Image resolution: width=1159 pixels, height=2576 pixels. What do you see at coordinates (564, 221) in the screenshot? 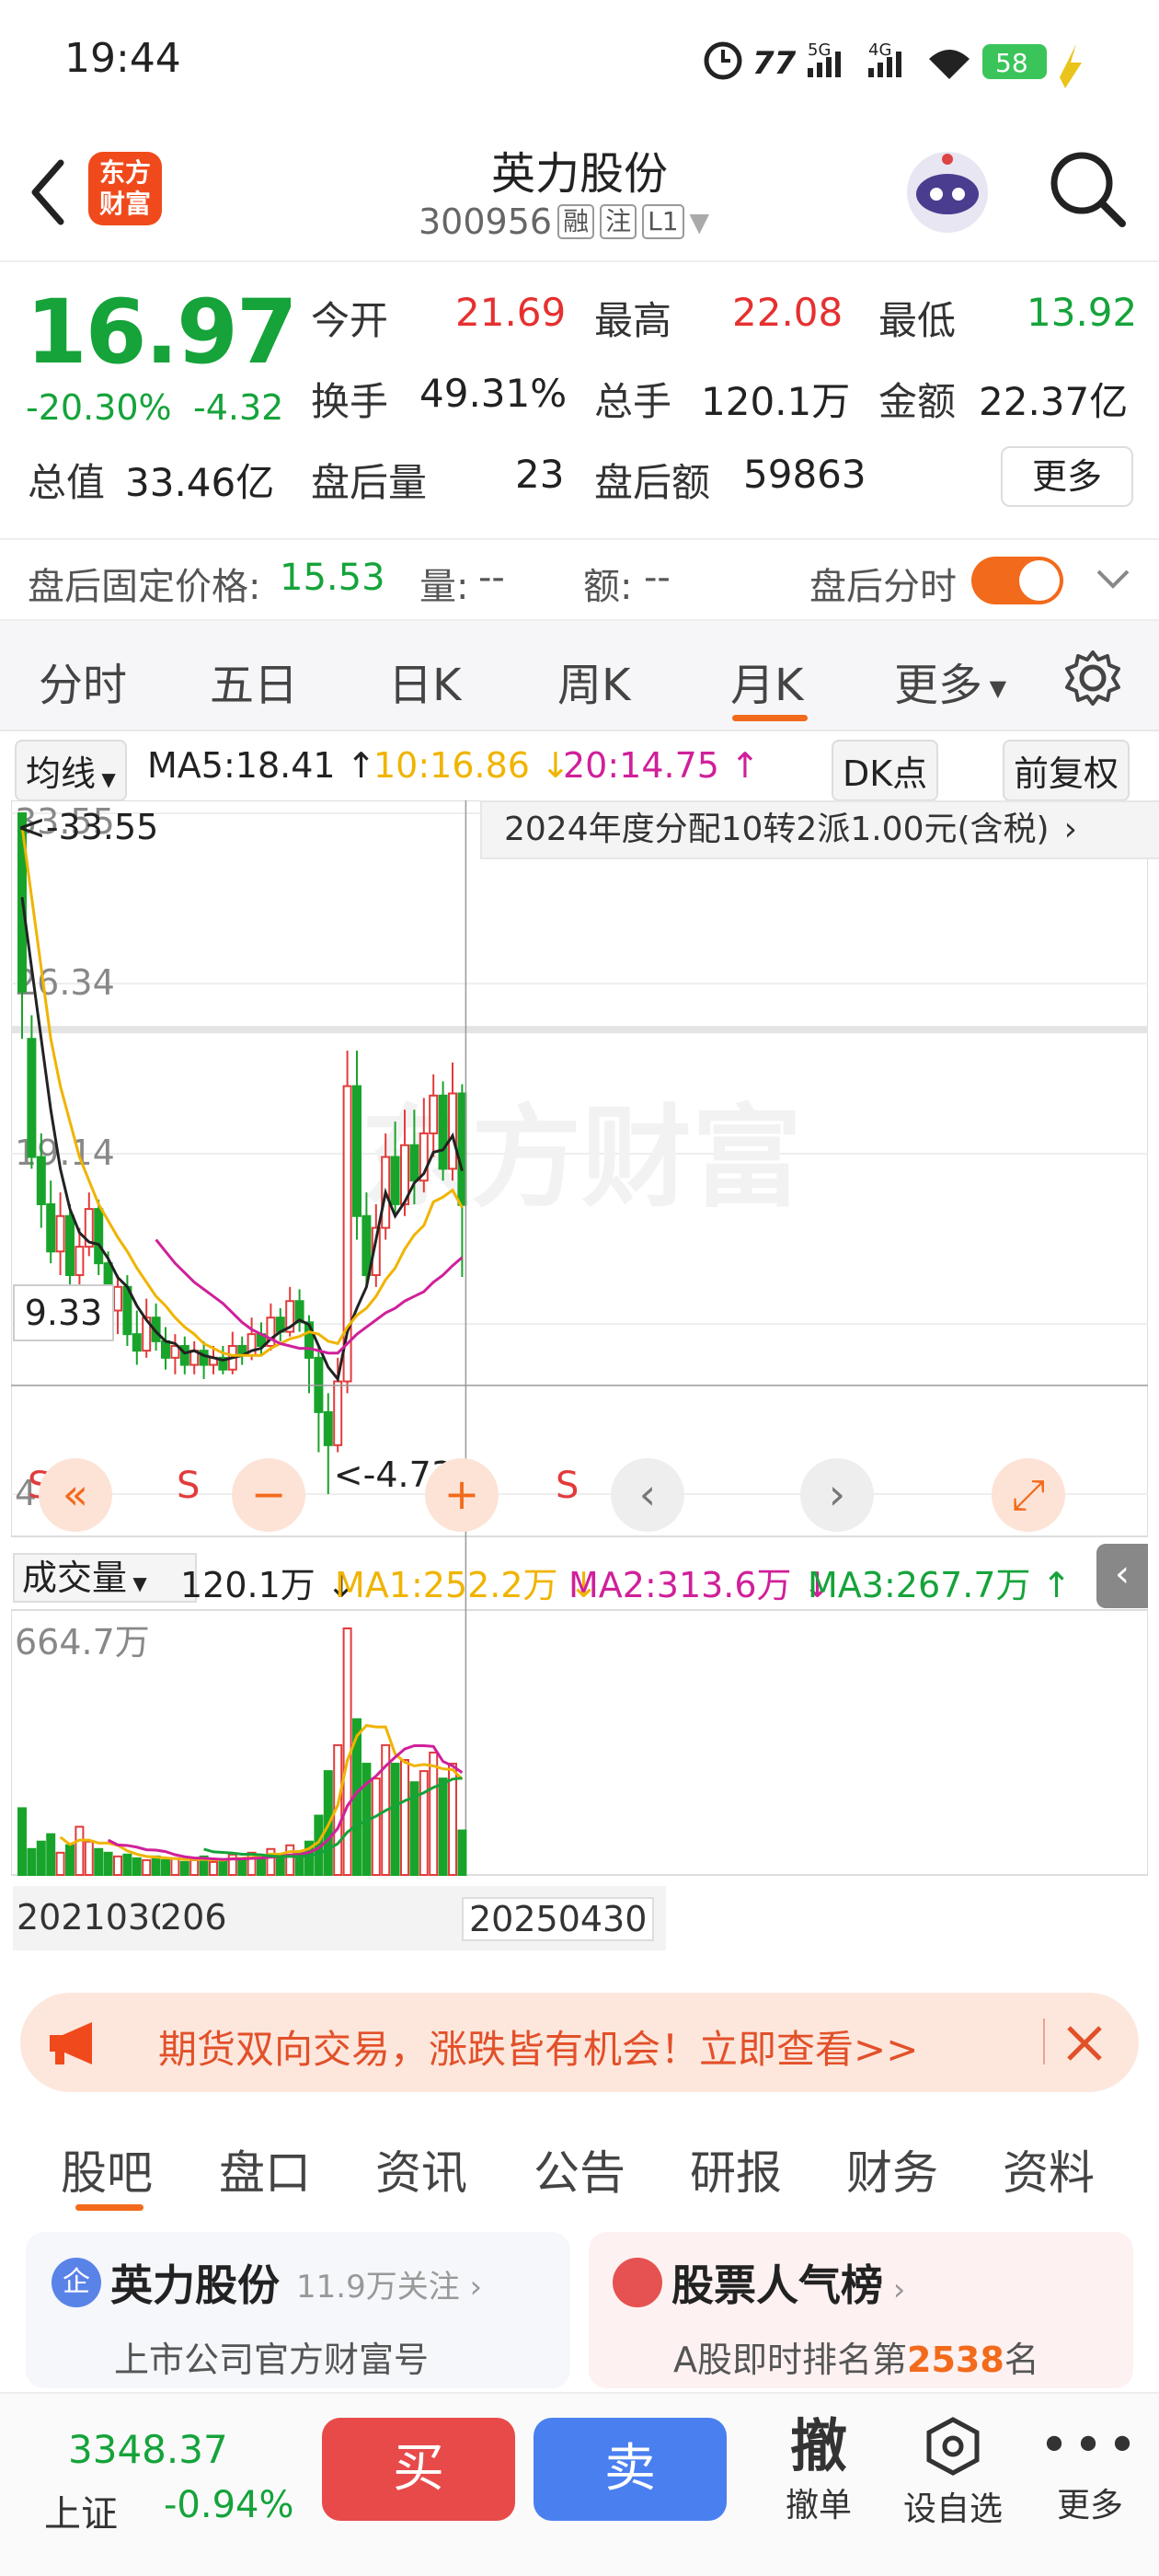
I see `stock-code-row: 300956 融 注 L1 ▼` at bounding box center [564, 221].